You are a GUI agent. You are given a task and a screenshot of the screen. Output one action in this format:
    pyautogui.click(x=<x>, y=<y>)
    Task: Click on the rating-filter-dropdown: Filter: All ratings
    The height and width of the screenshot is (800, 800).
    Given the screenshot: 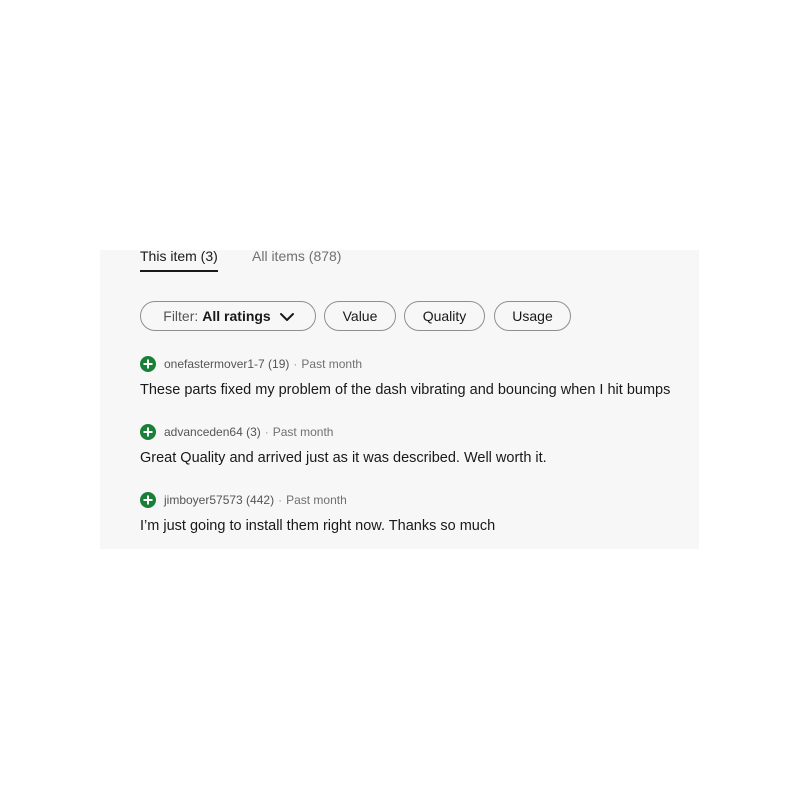 What is the action you would take?
    pyautogui.click(x=228, y=316)
    